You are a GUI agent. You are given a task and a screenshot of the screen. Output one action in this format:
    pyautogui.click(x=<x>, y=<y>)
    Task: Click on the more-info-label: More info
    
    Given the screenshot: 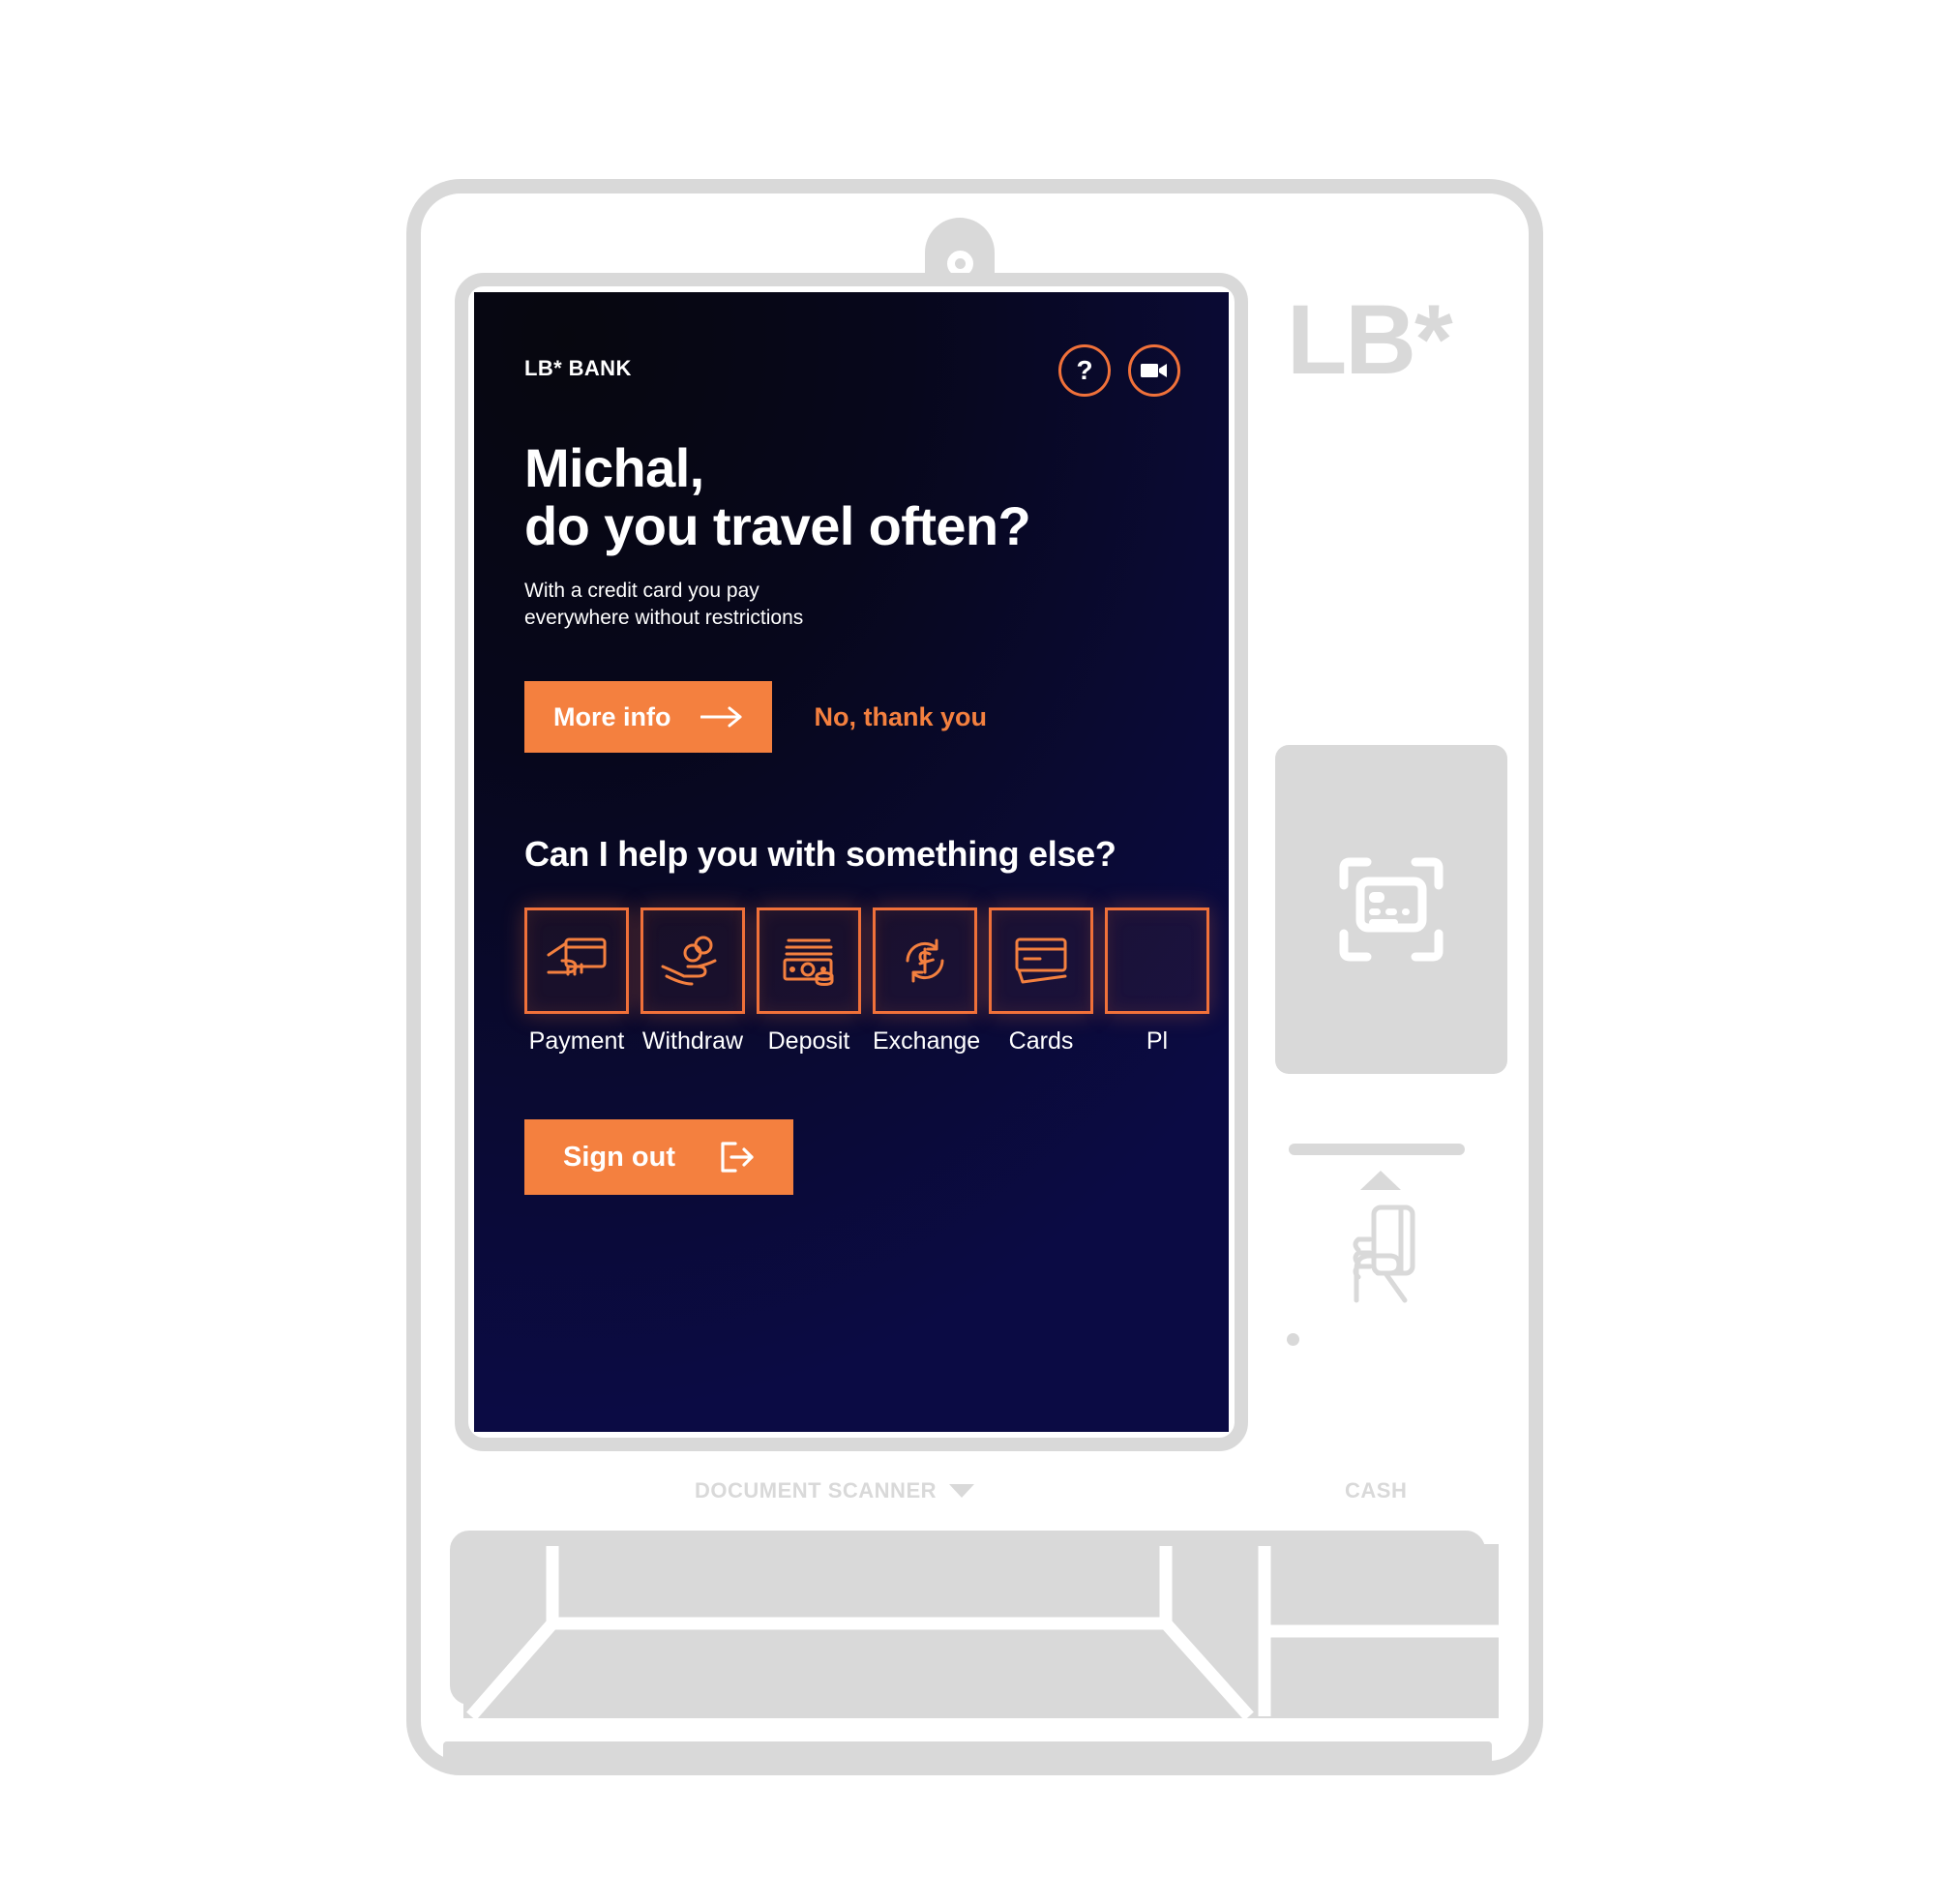 What is the action you would take?
    pyautogui.click(x=612, y=716)
    